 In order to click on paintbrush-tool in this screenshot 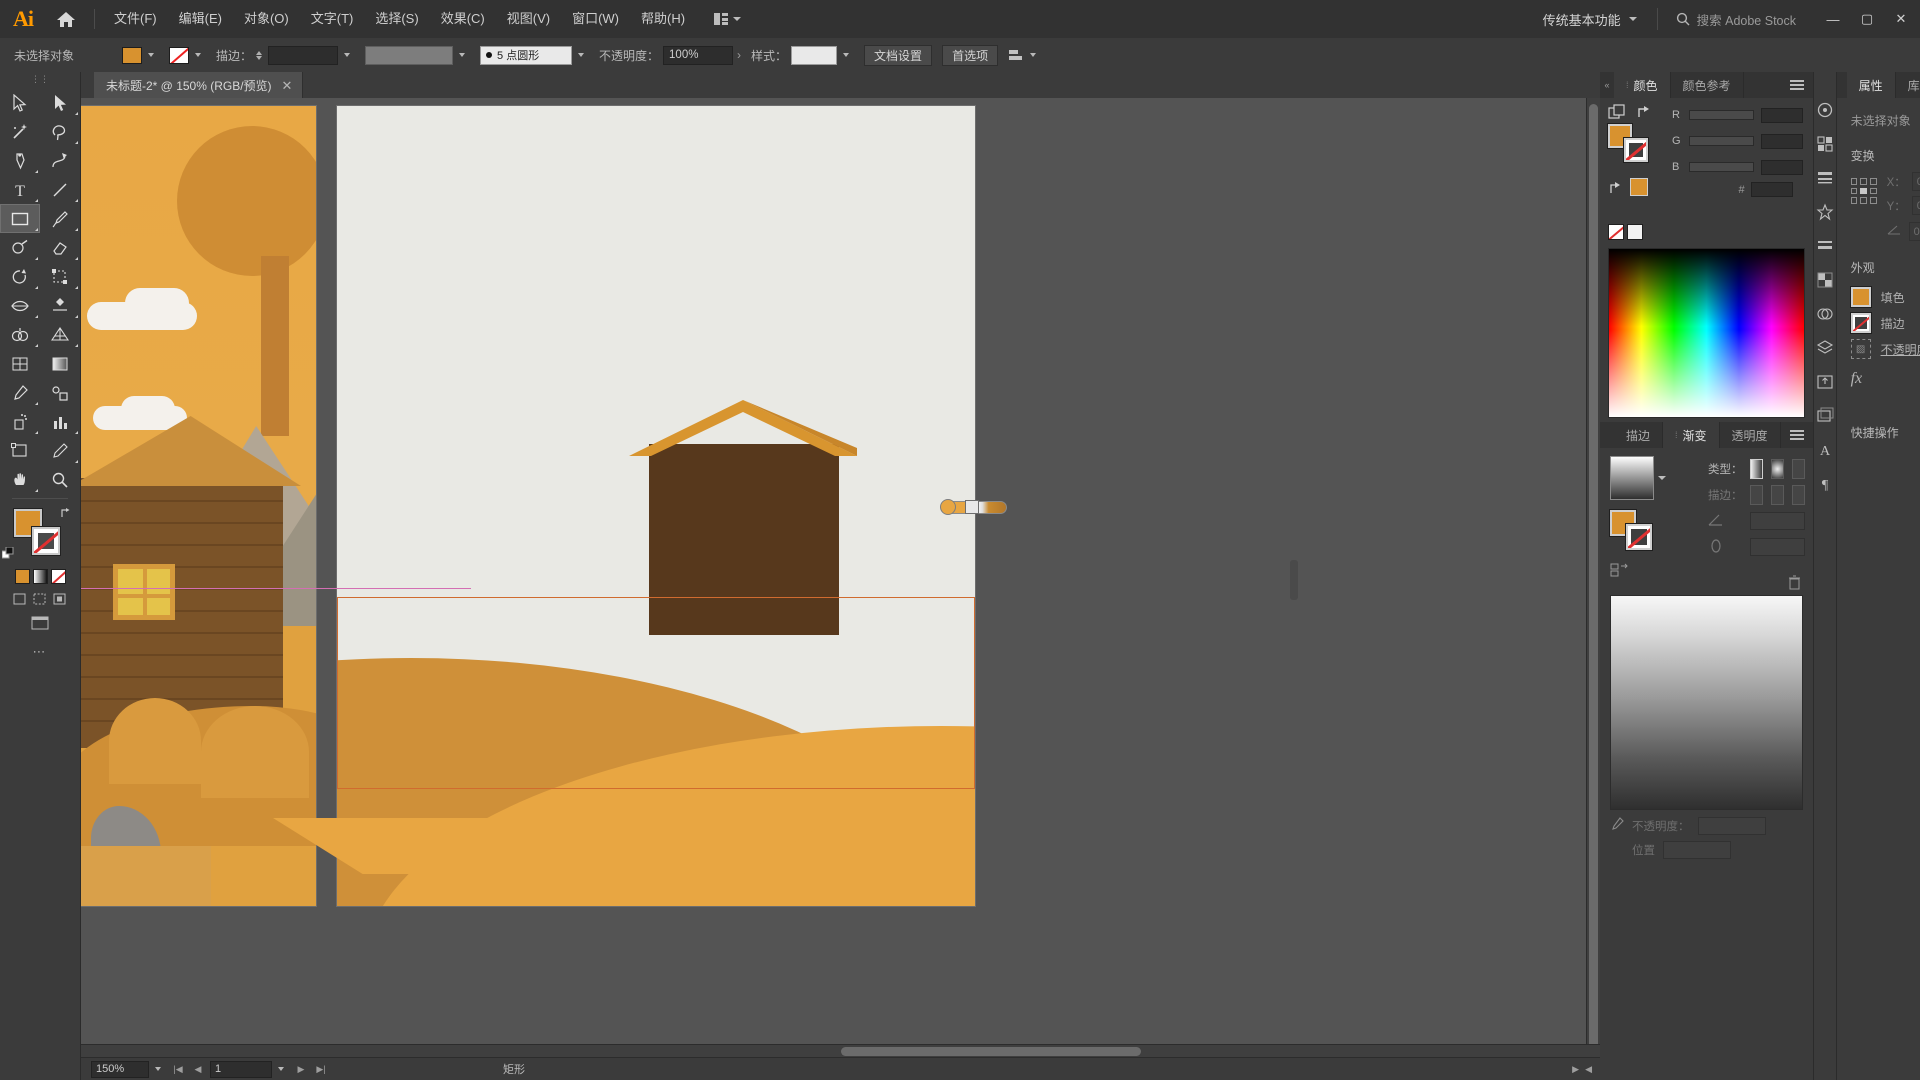, I will do `click(60, 218)`.